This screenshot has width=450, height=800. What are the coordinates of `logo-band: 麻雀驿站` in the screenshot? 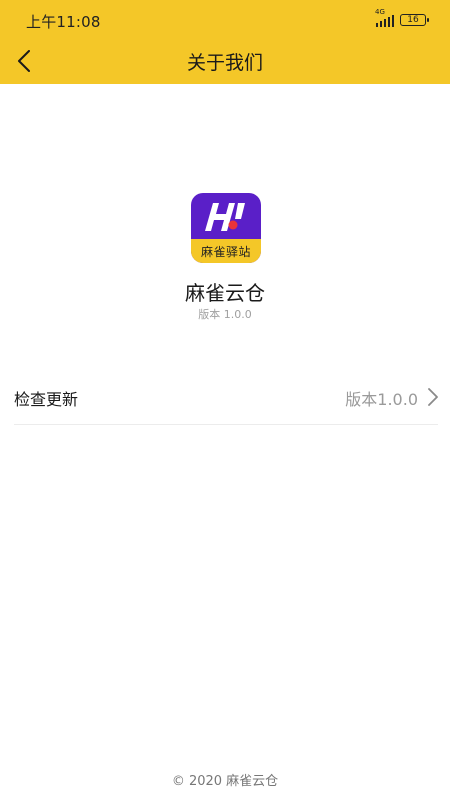 It's located at (226, 251).